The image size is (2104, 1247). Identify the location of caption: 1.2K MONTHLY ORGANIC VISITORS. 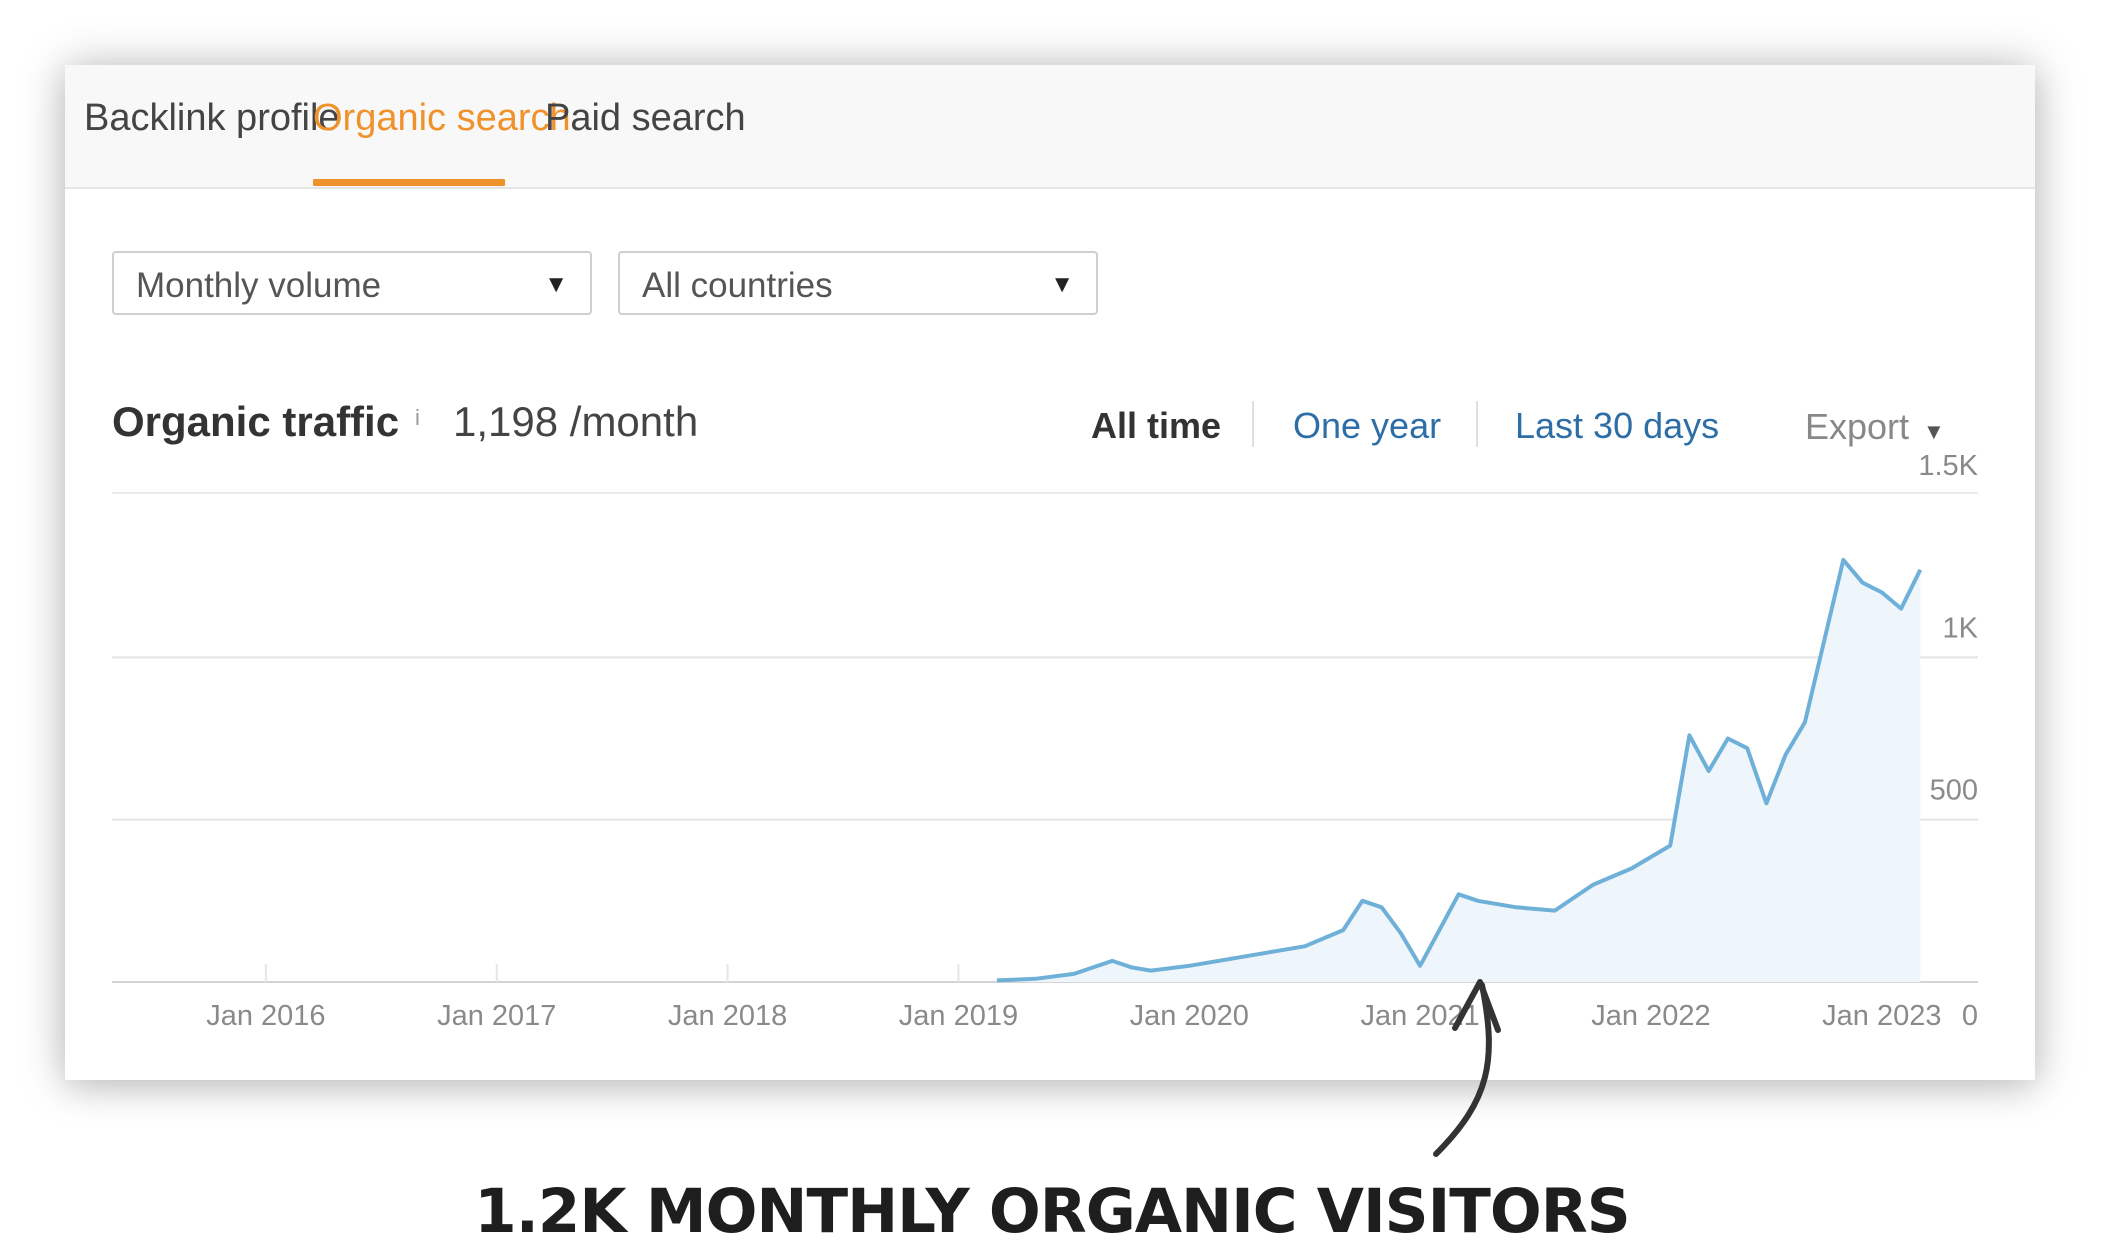
(1052, 1211).